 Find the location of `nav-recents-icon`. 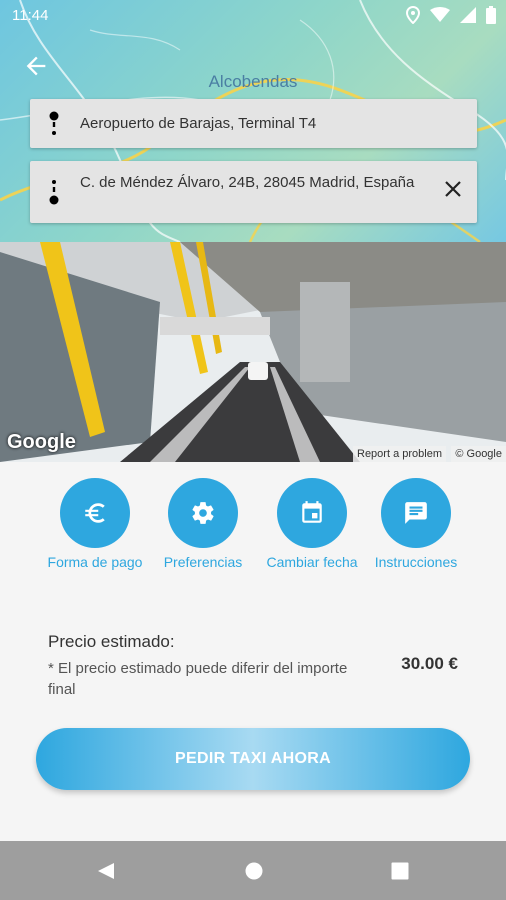

nav-recents-icon is located at coordinates (400, 871).